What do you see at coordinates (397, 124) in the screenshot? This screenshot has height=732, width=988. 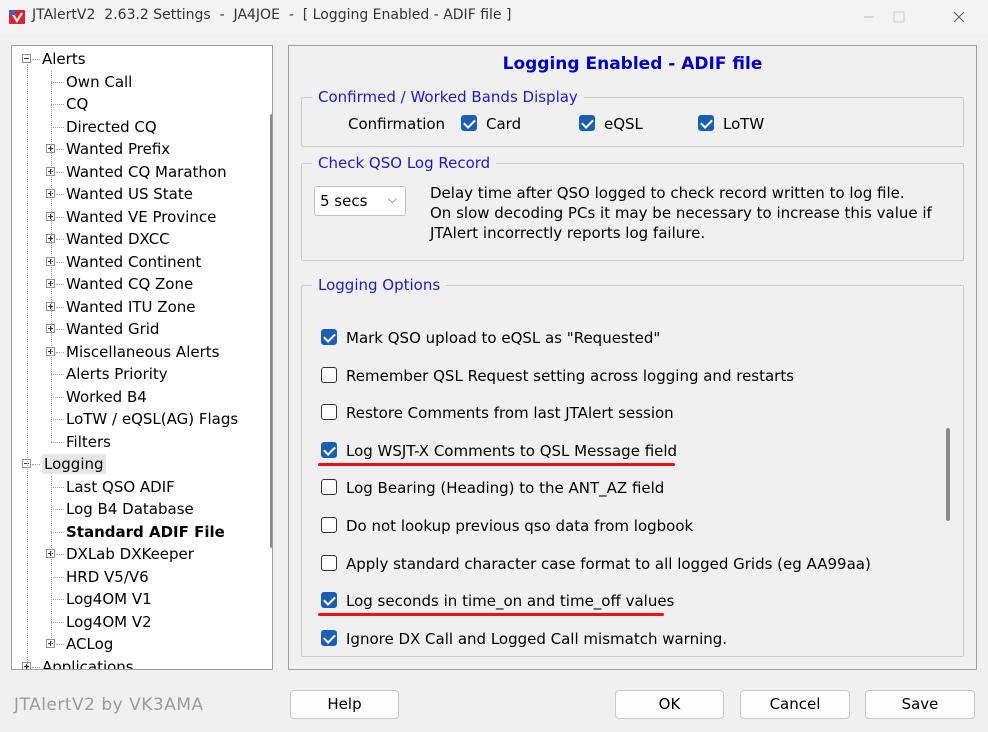 I see `confirmation-label: Confirmation` at bounding box center [397, 124].